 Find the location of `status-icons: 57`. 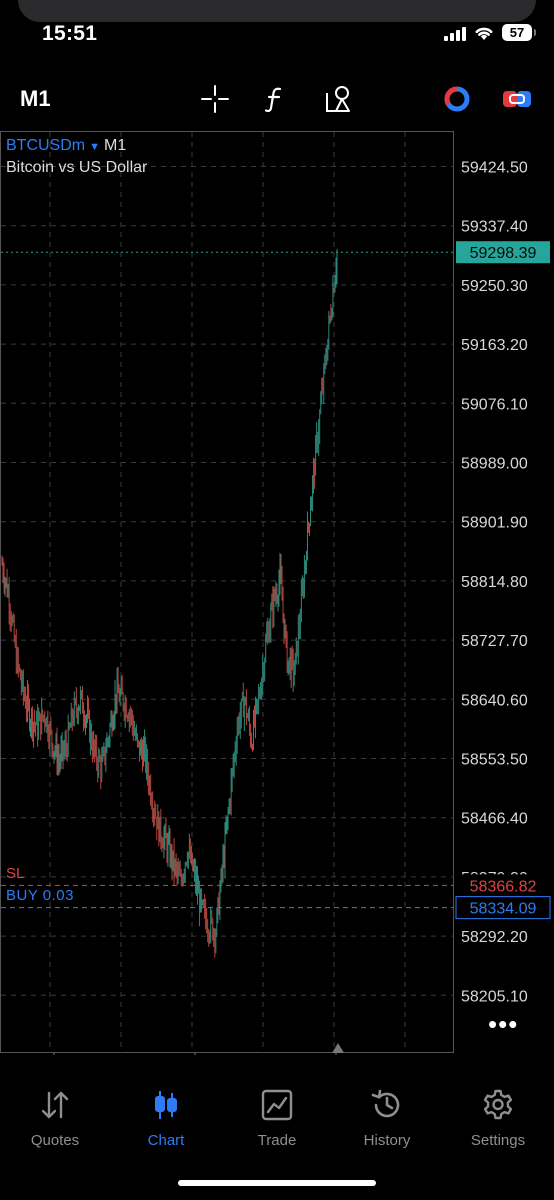

status-icons: 57 is located at coordinates (490, 32).